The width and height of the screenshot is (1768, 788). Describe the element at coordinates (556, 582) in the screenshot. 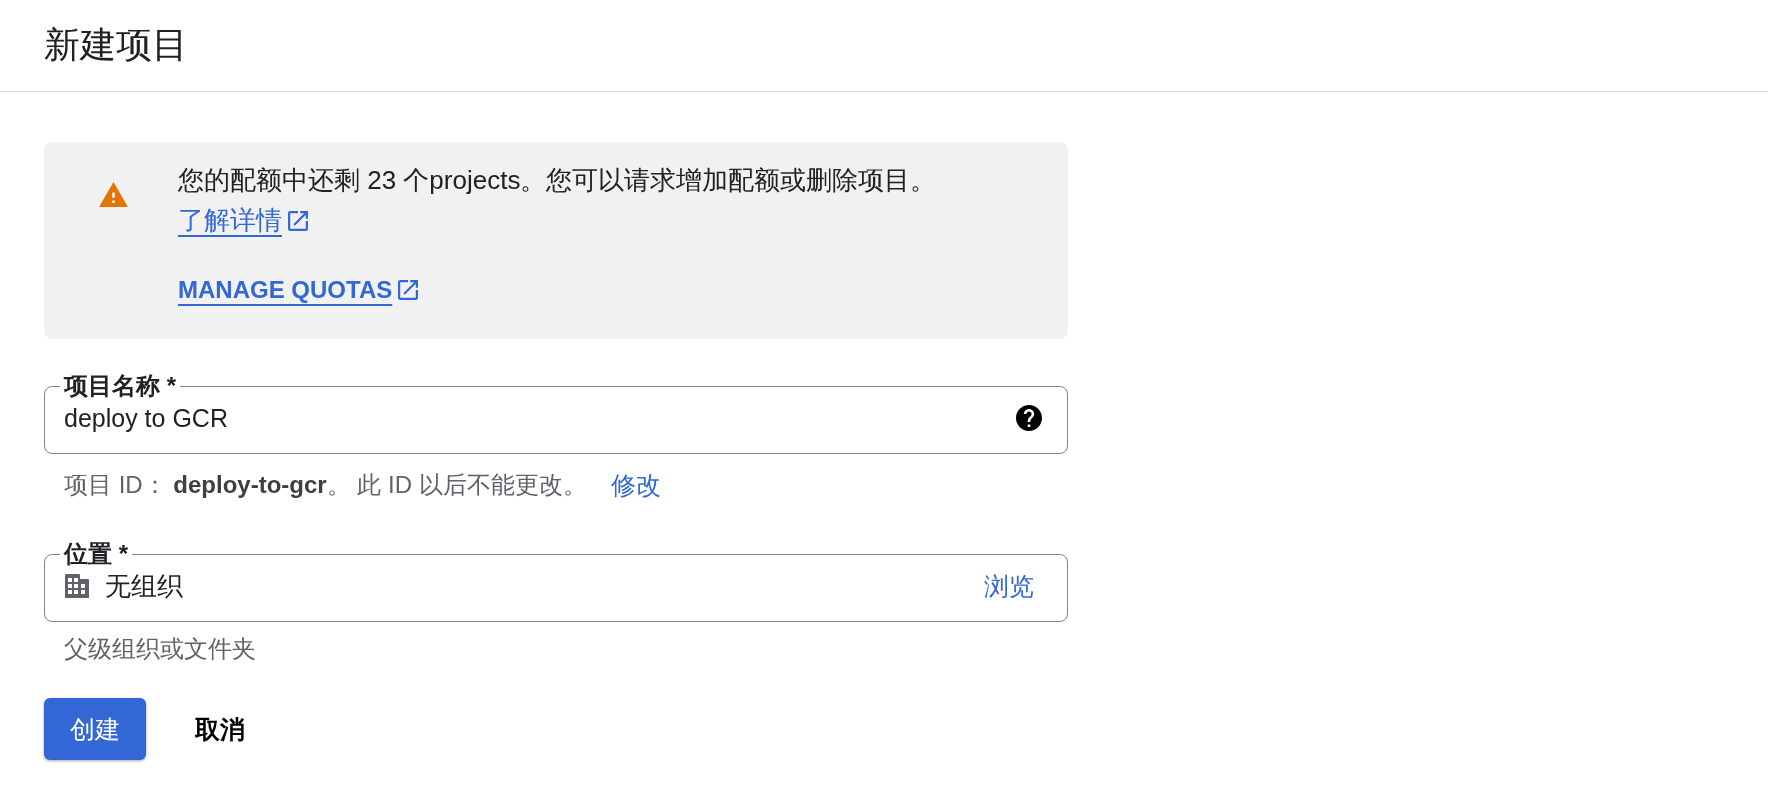

I see `location-field: 位置 * 无组织 浏览` at that location.